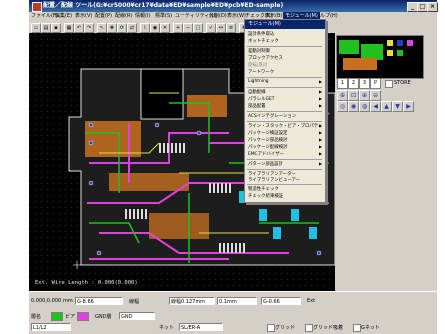  What do you see at coordinates (69, 28) in the screenshot?
I see `print-icon: ▦` at bounding box center [69, 28].